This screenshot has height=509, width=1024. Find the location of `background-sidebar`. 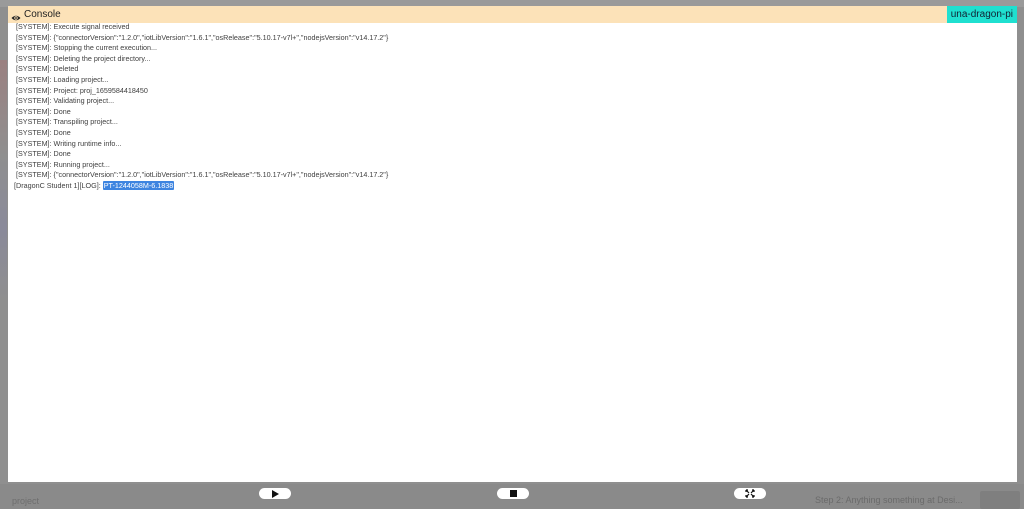

background-sidebar is located at coordinates (3, 180).